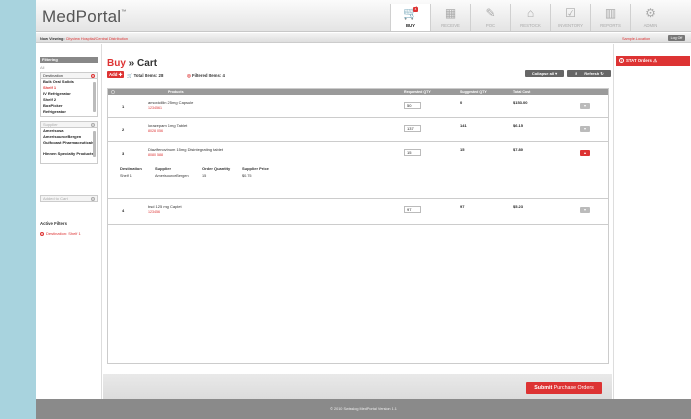  What do you see at coordinates (69, 60) in the screenshot?
I see `filtering-heading: Filtering` at bounding box center [69, 60].